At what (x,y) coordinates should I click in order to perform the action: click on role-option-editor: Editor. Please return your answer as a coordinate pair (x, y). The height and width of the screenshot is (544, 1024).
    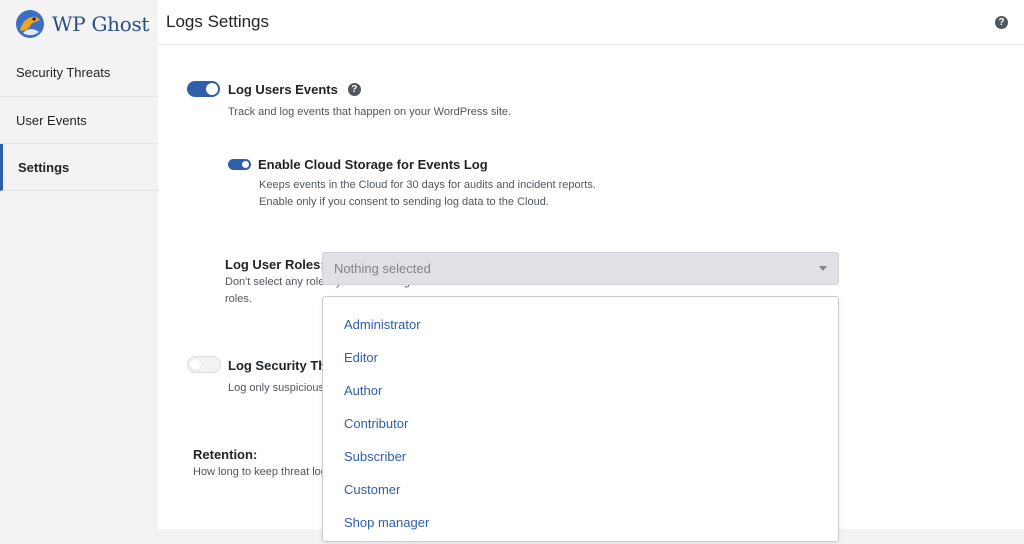
    Looking at the image, I should click on (580, 357).